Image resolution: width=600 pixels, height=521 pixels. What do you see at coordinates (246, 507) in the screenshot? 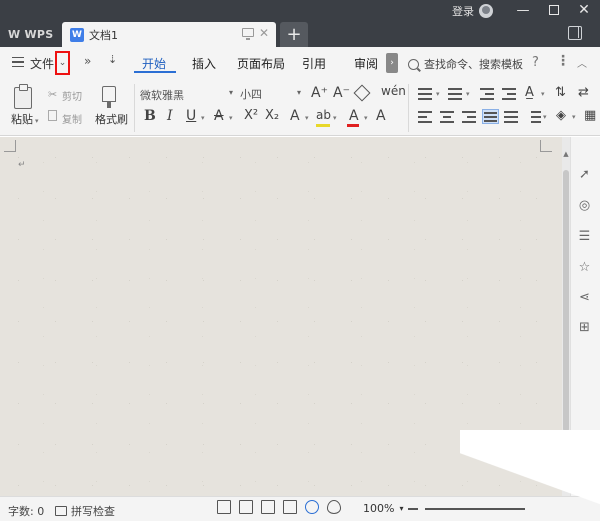
I see `read-view-icon` at bounding box center [246, 507].